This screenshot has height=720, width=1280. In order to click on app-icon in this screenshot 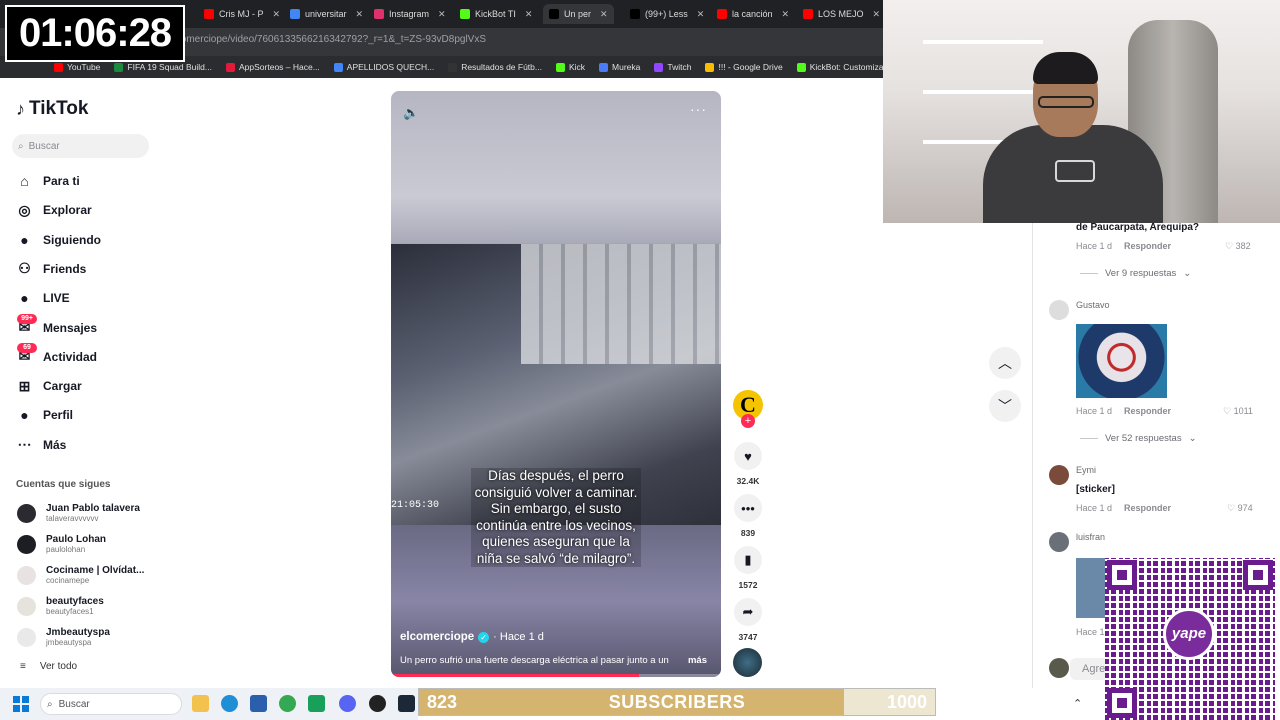, I will do `click(316, 703)`.